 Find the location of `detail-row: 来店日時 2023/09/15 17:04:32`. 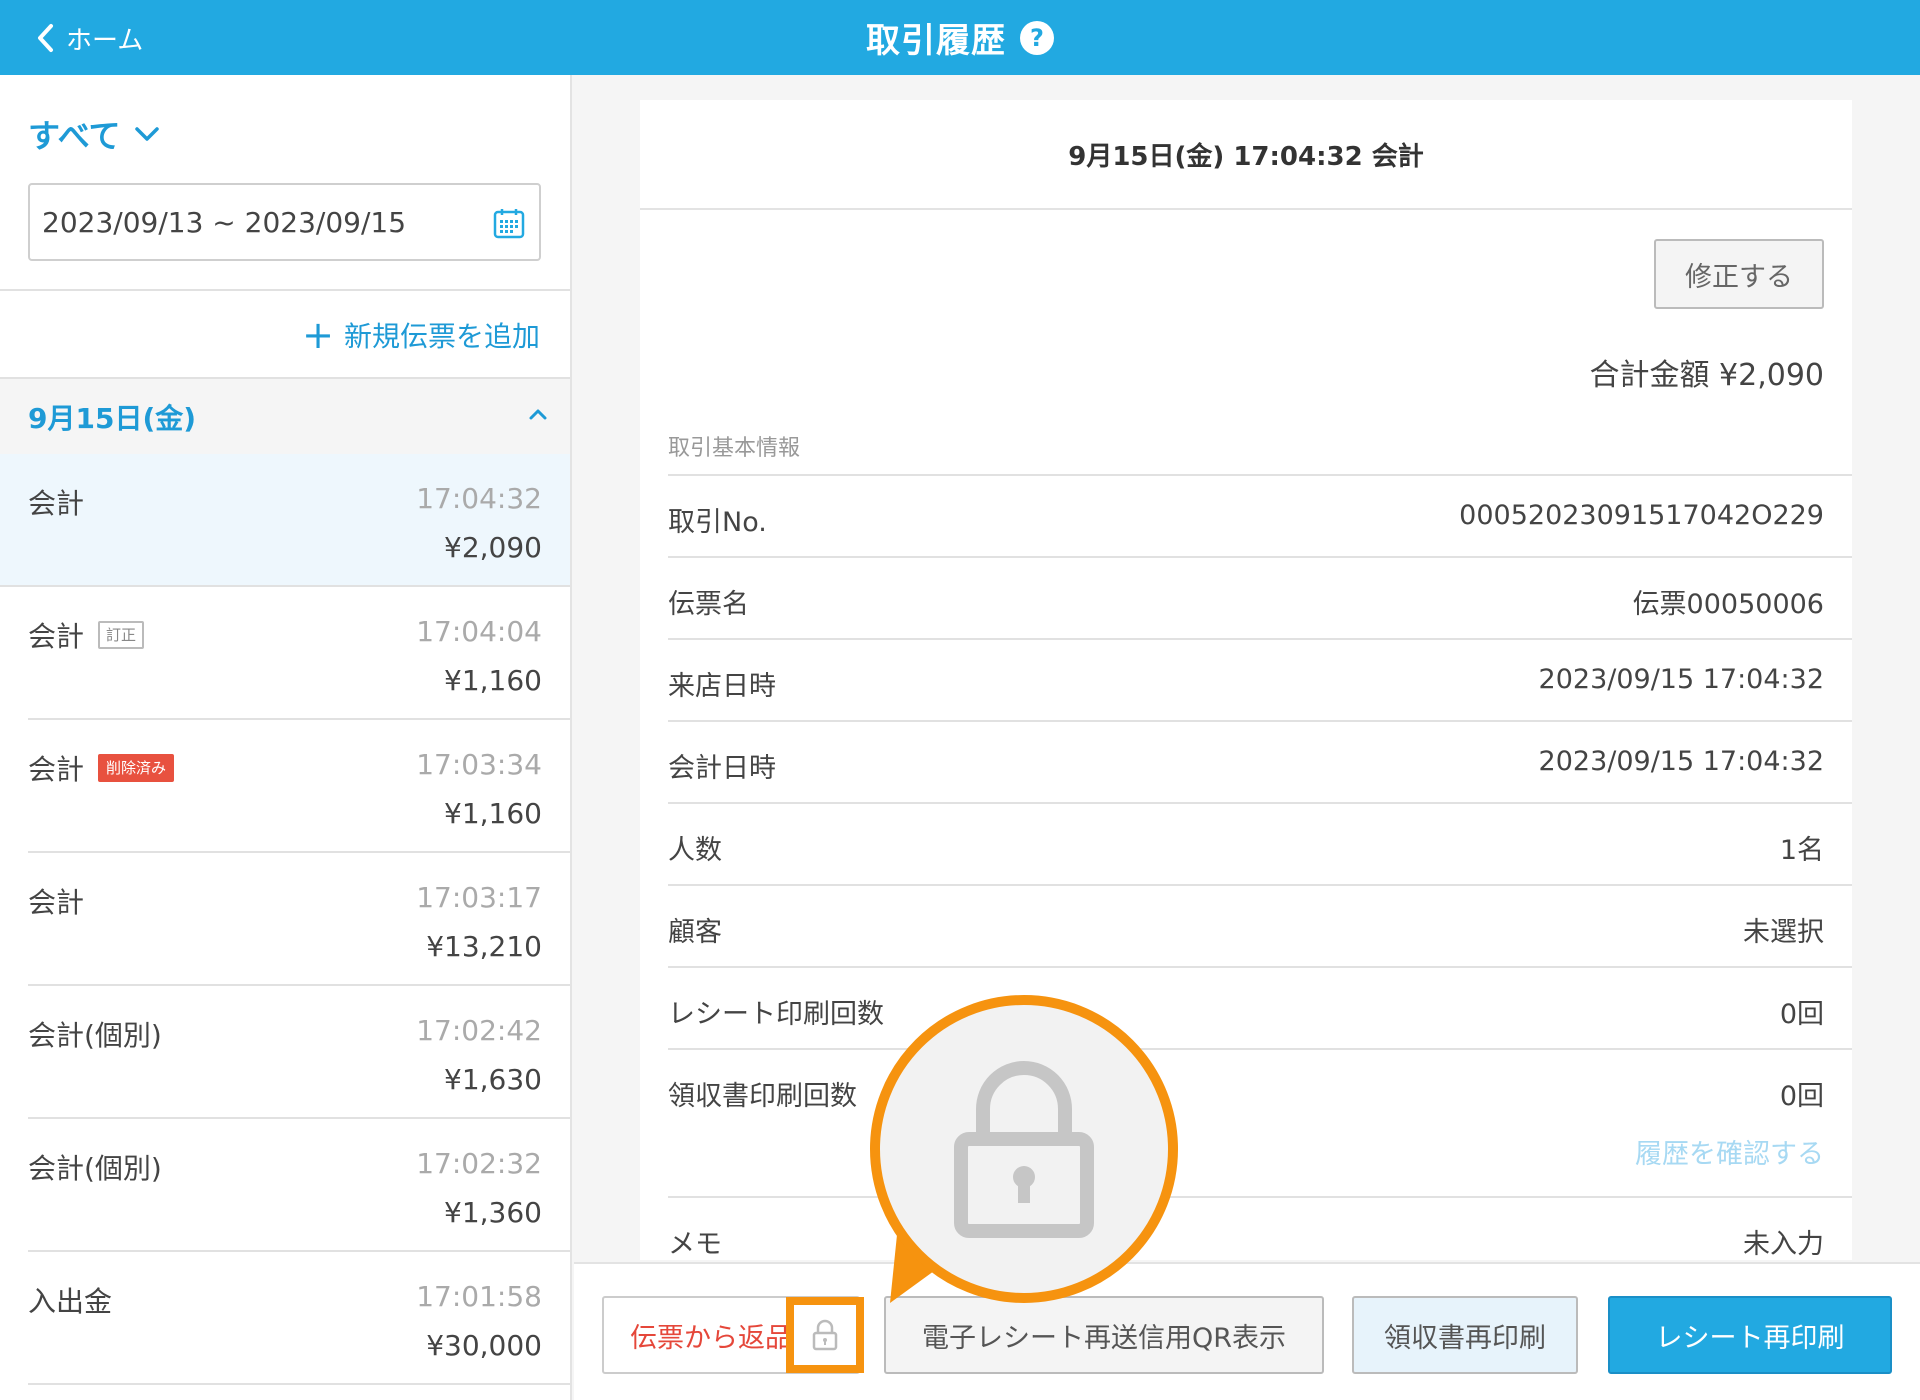

detail-row: 来店日時 2023/09/15 17:04:32 is located at coordinates (1260, 679).